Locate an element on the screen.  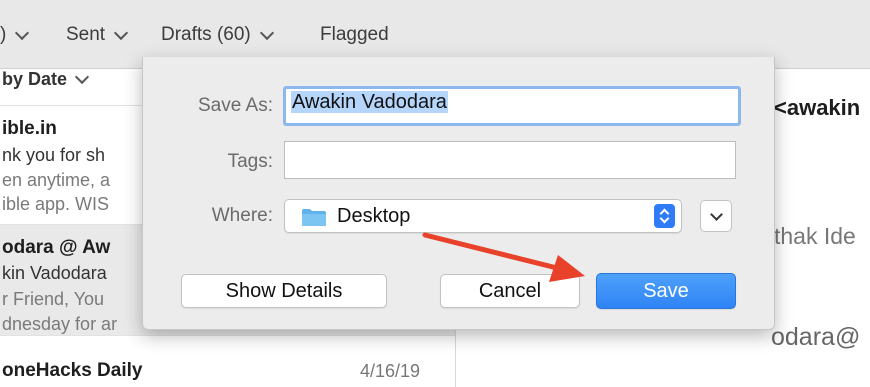
save-as-value: Awakin Vadodara is located at coordinates (369, 102).